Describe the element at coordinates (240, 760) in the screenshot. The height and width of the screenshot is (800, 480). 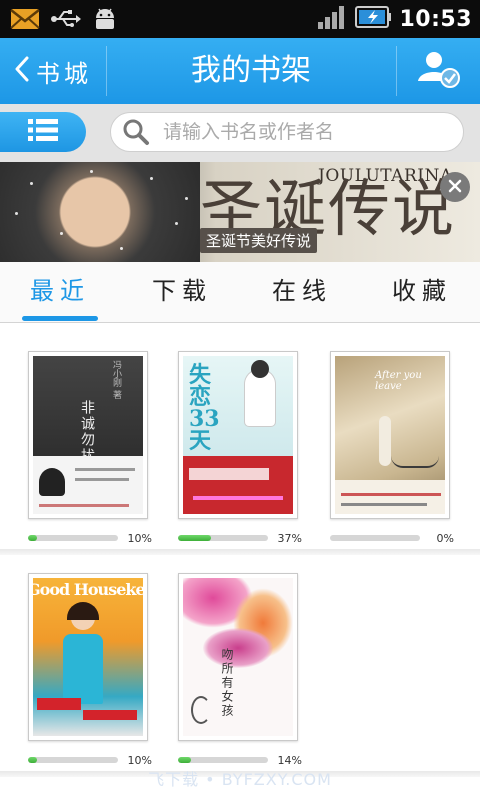
I see `reading-progress: 14%` at that location.